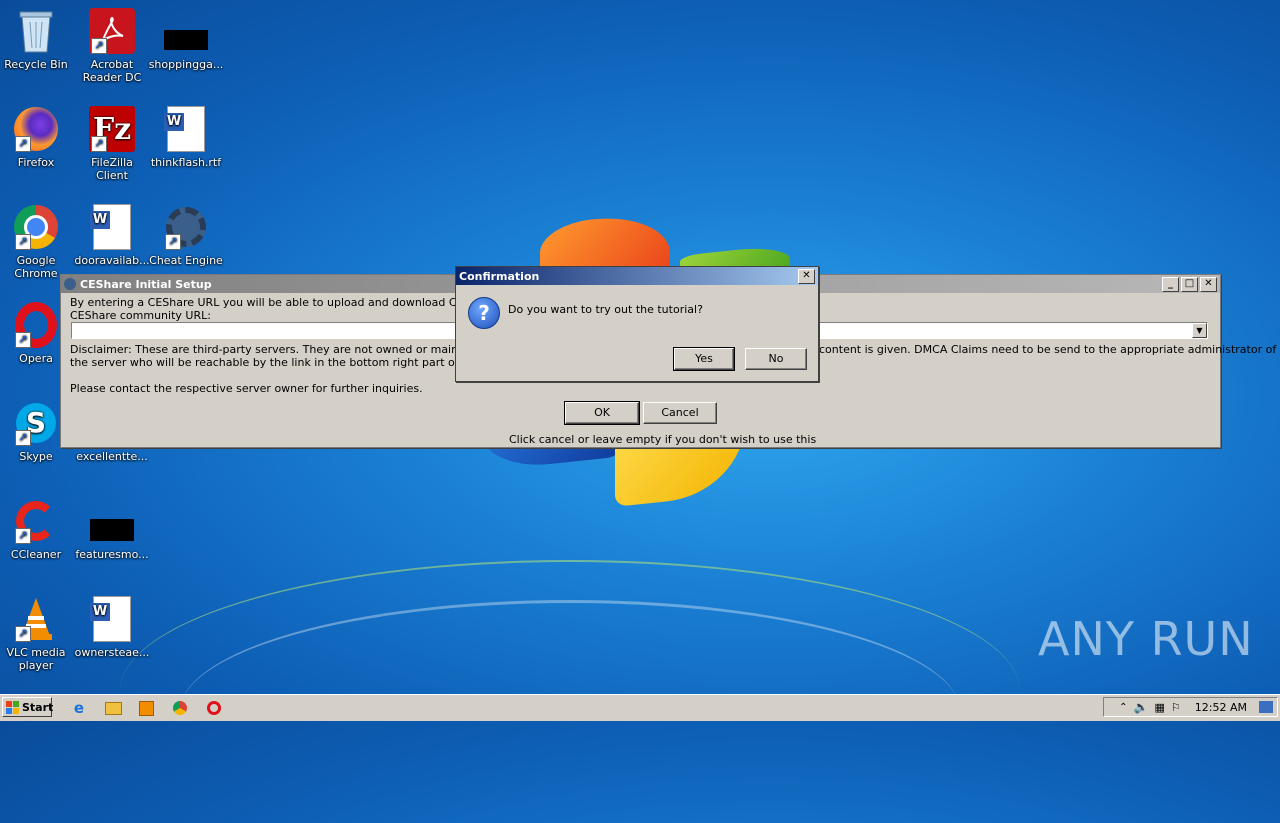 This screenshot has width=1280, height=823. Describe the element at coordinates (499, 276) in the screenshot. I see `dialog-title: Confirmation` at that location.